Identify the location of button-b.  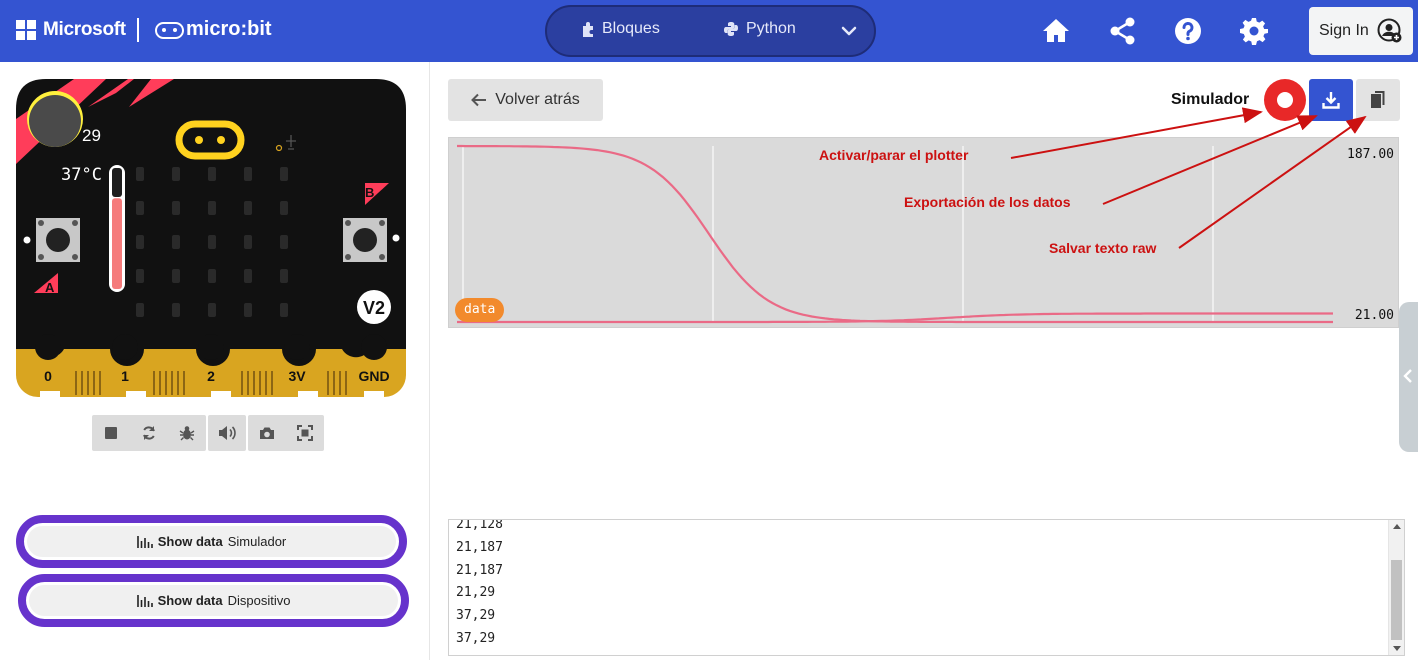
(365, 240).